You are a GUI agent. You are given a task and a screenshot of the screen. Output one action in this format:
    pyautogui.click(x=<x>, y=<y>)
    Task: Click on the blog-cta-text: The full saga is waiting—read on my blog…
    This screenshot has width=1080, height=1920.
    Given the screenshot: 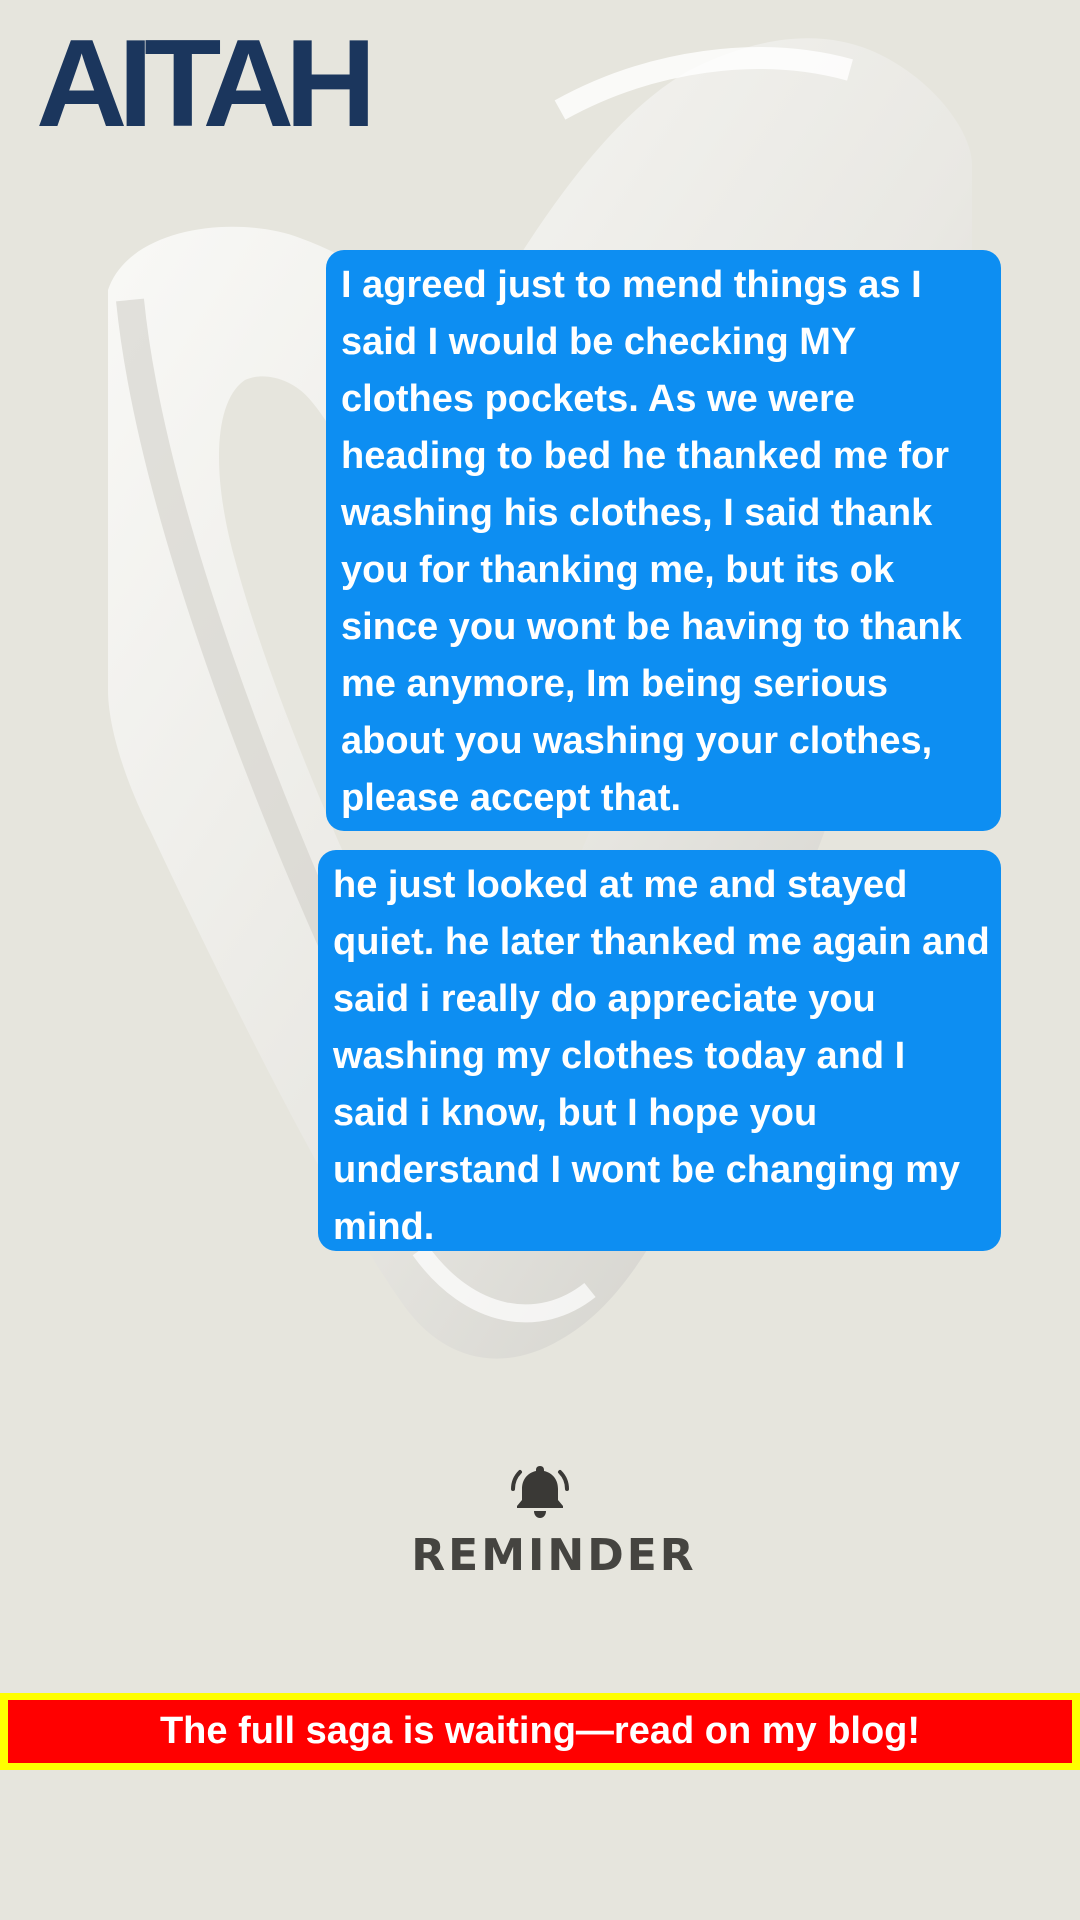 What is the action you would take?
    pyautogui.click(x=540, y=1731)
    